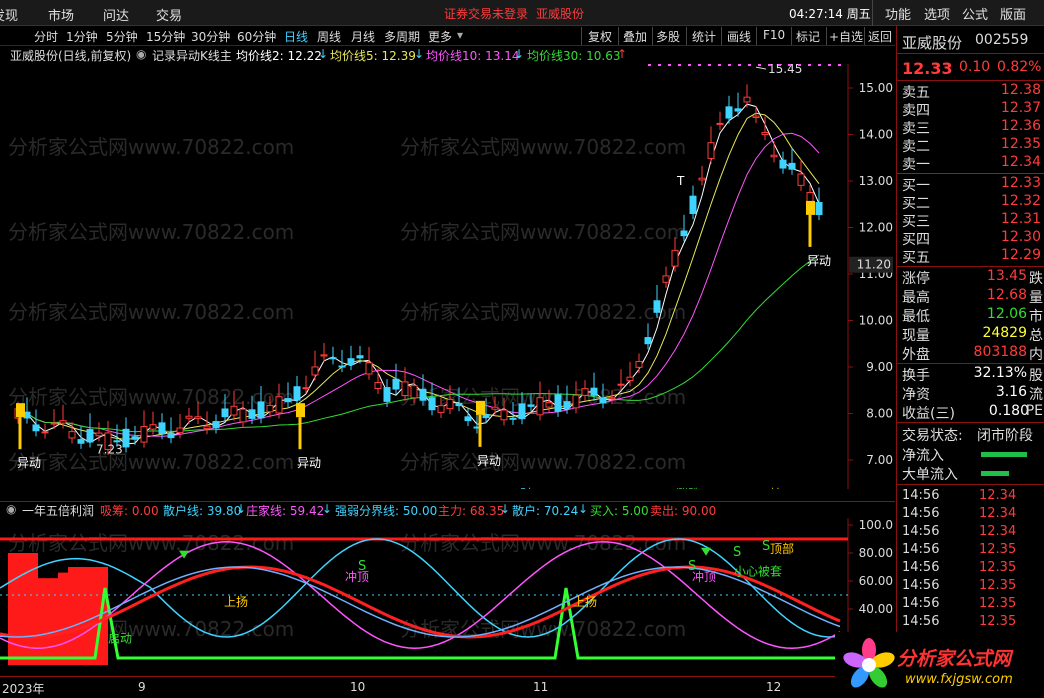  What do you see at coordinates (635, 36) in the screenshot?
I see `tool-overlay: 叠加` at bounding box center [635, 36].